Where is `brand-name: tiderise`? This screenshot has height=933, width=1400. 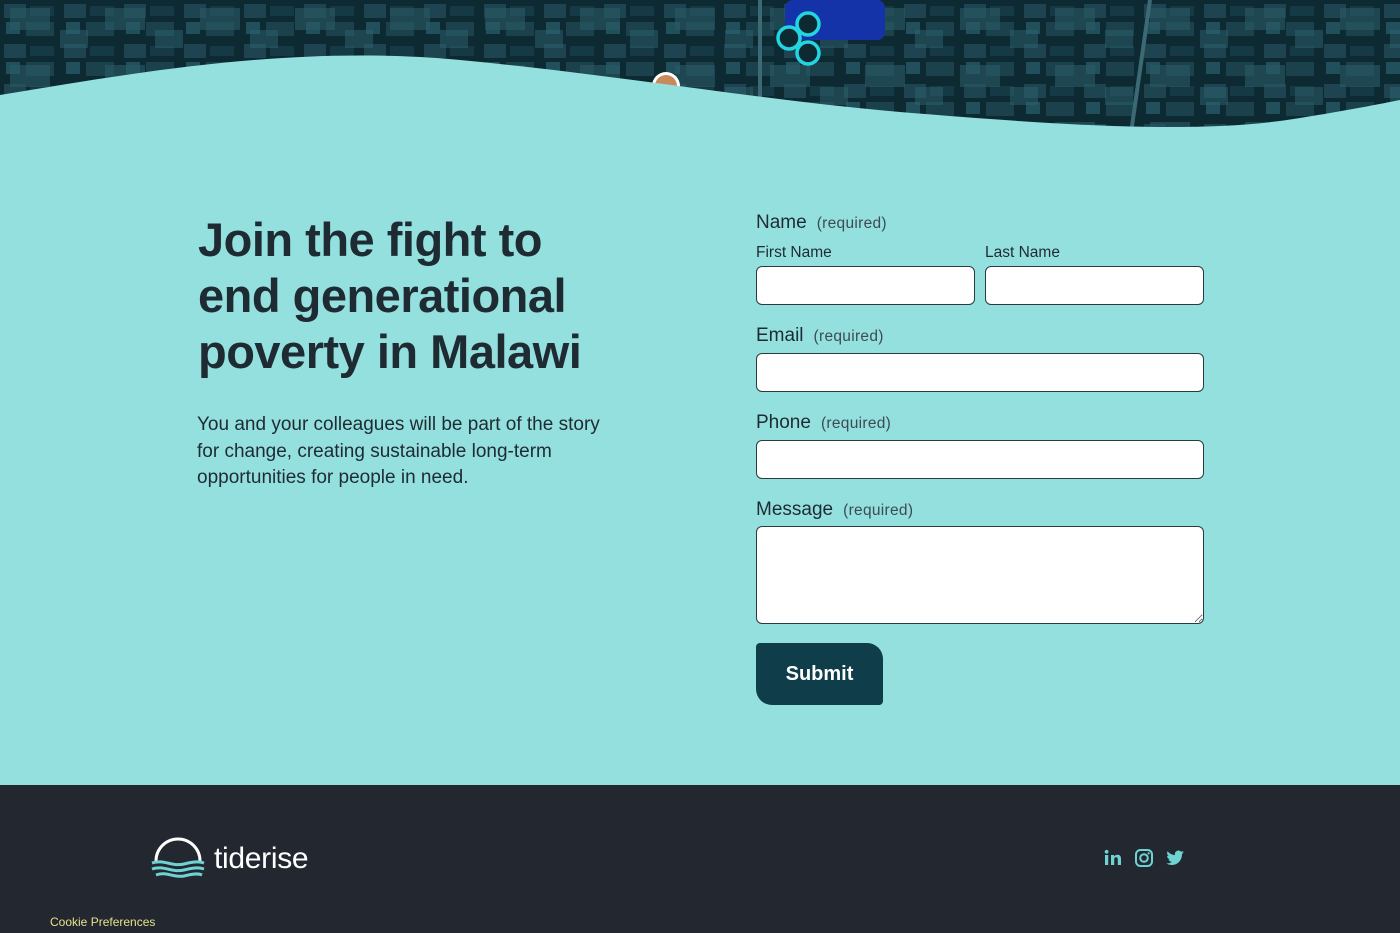
brand-name: tiderise is located at coordinates (261, 858).